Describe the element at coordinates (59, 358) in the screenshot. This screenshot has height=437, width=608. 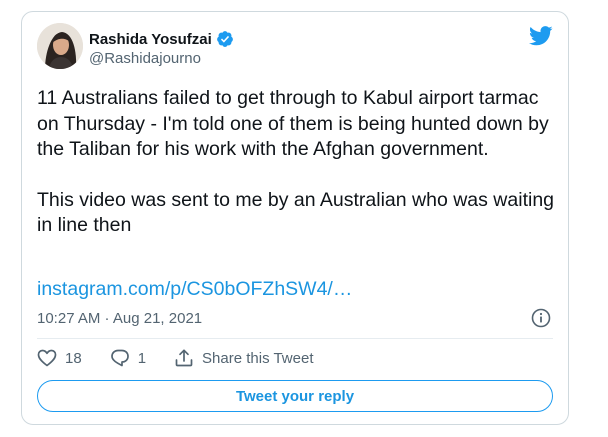
I see `like-button: 18` at that location.